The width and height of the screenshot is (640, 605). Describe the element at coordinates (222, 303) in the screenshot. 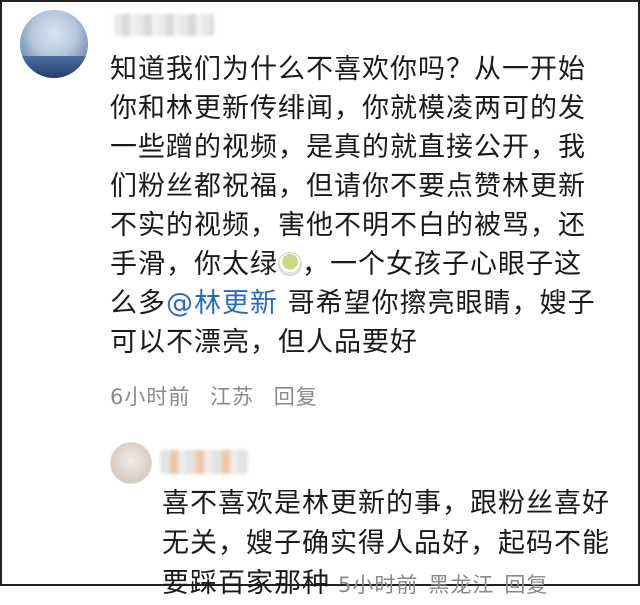

I see `mention-link: @林更新` at that location.